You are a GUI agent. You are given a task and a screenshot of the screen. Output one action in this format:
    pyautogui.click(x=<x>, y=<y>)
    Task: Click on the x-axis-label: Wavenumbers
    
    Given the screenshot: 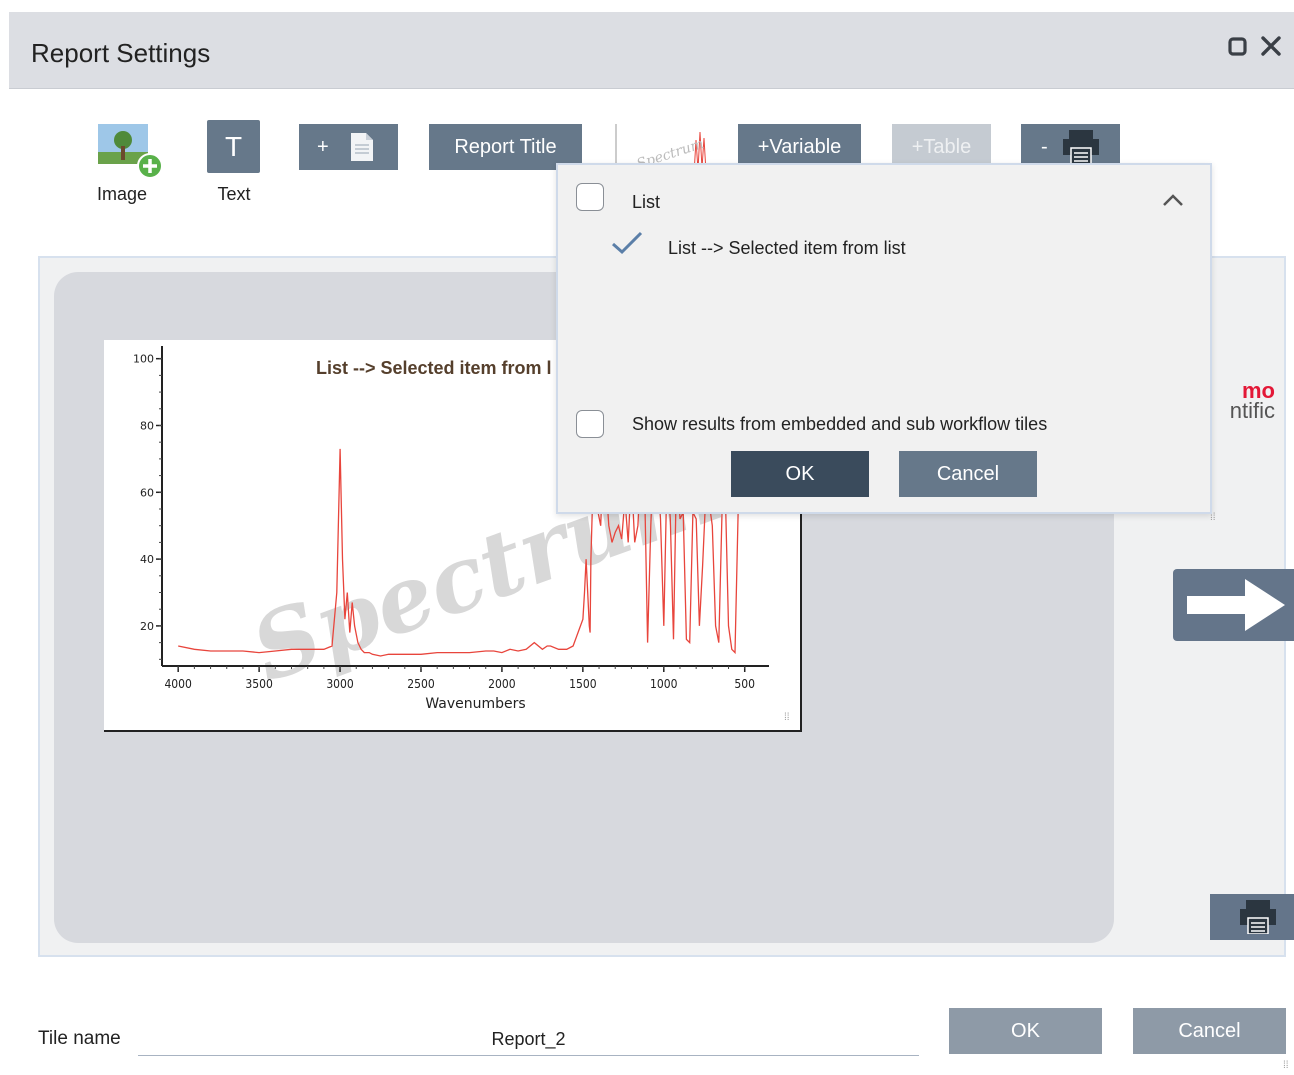 What is the action you would take?
    pyautogui.click(x=475, y=704)
    